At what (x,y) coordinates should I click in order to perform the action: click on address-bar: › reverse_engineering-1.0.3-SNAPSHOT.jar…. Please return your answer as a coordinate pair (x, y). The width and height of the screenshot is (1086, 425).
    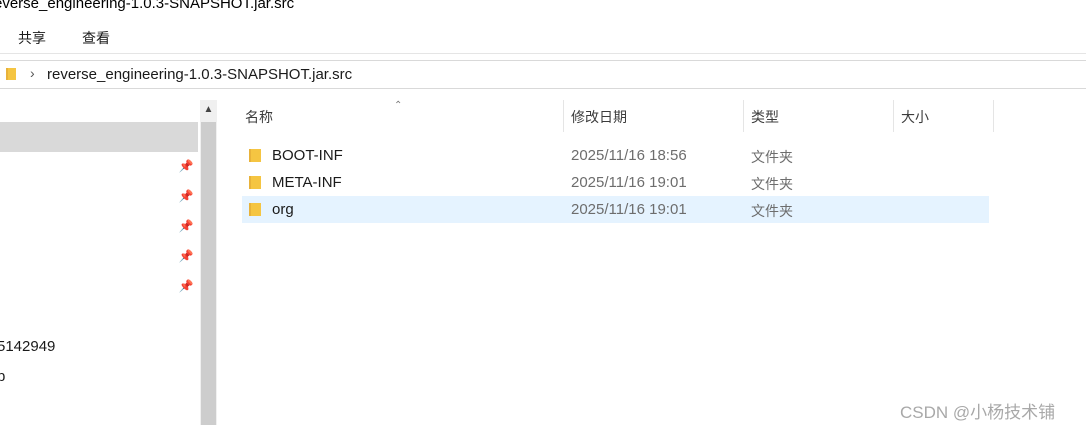
    Looking at the image, I should click on (543, 74).